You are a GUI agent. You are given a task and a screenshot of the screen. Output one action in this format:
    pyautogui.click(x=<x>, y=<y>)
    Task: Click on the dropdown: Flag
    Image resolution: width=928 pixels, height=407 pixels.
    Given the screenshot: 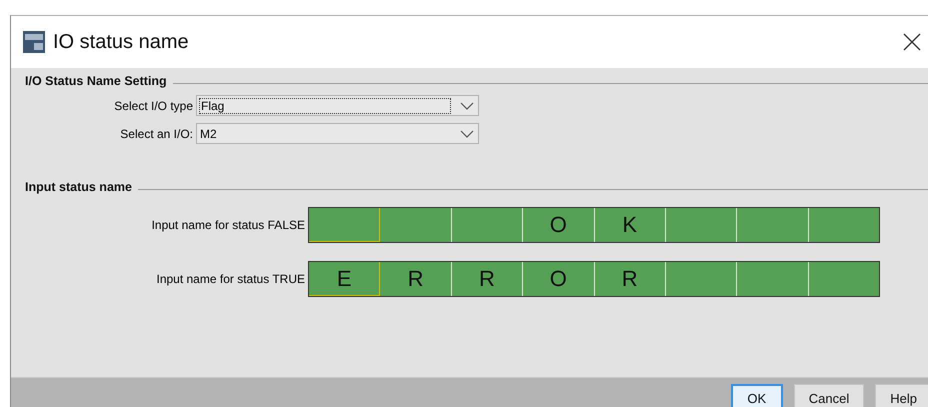 What is the action you would take?
    pyautogui.click(x=337, y=105)
    